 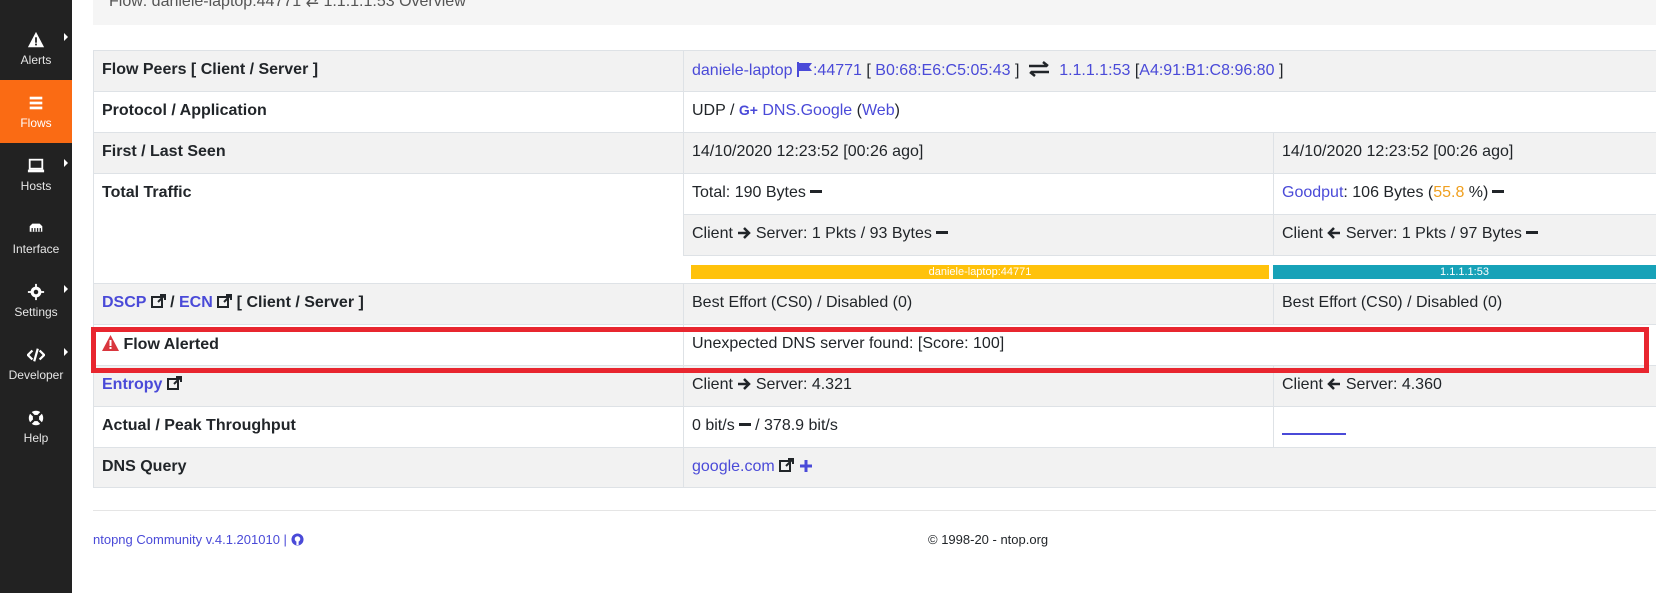 What do you see at coordinates (804, 69) in the screenshot?
I see `flag-icon` at bounding box center [804, 69].